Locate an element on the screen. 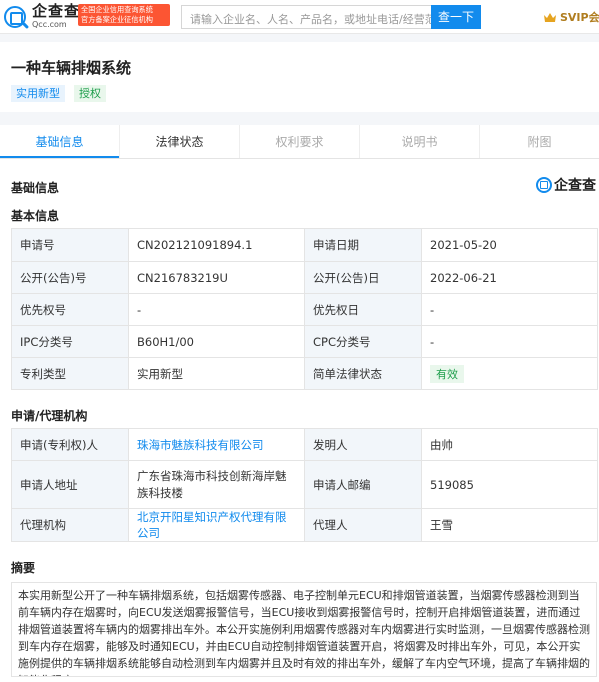  field-label: 申请号 is located at coordinates (70, 245).